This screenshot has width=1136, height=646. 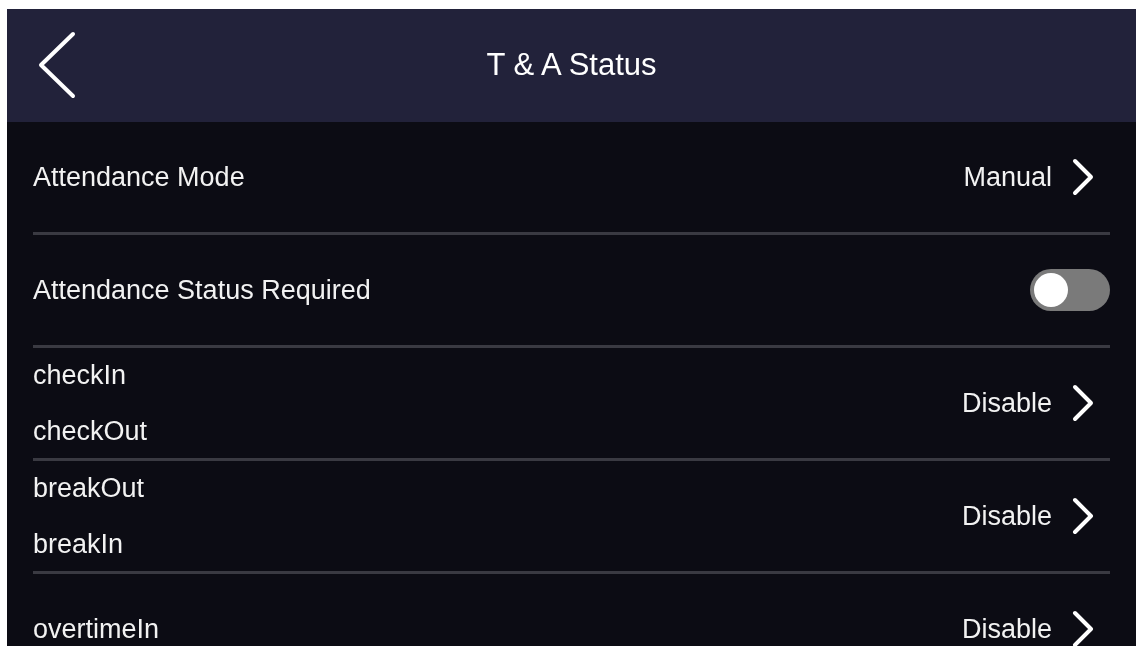 What do you see at coordinates (96, 629) in the screenshot?
I see `setting-label: overtimeIn` at bounding box center [96, 629].